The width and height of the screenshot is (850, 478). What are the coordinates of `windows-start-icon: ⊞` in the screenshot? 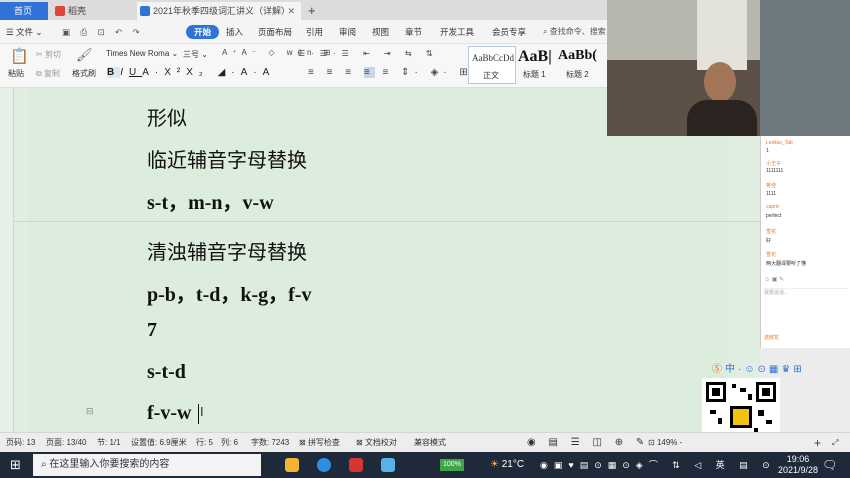 It's located at (15, 465).